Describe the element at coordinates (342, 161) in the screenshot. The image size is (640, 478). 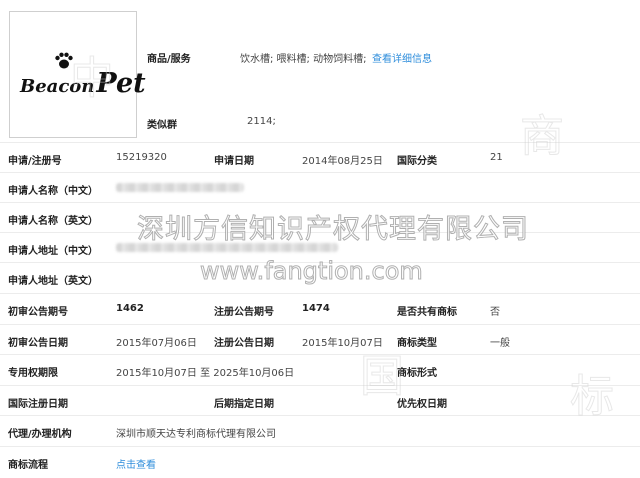
I see `apply-date-value: 2014年08月25日` at that location.